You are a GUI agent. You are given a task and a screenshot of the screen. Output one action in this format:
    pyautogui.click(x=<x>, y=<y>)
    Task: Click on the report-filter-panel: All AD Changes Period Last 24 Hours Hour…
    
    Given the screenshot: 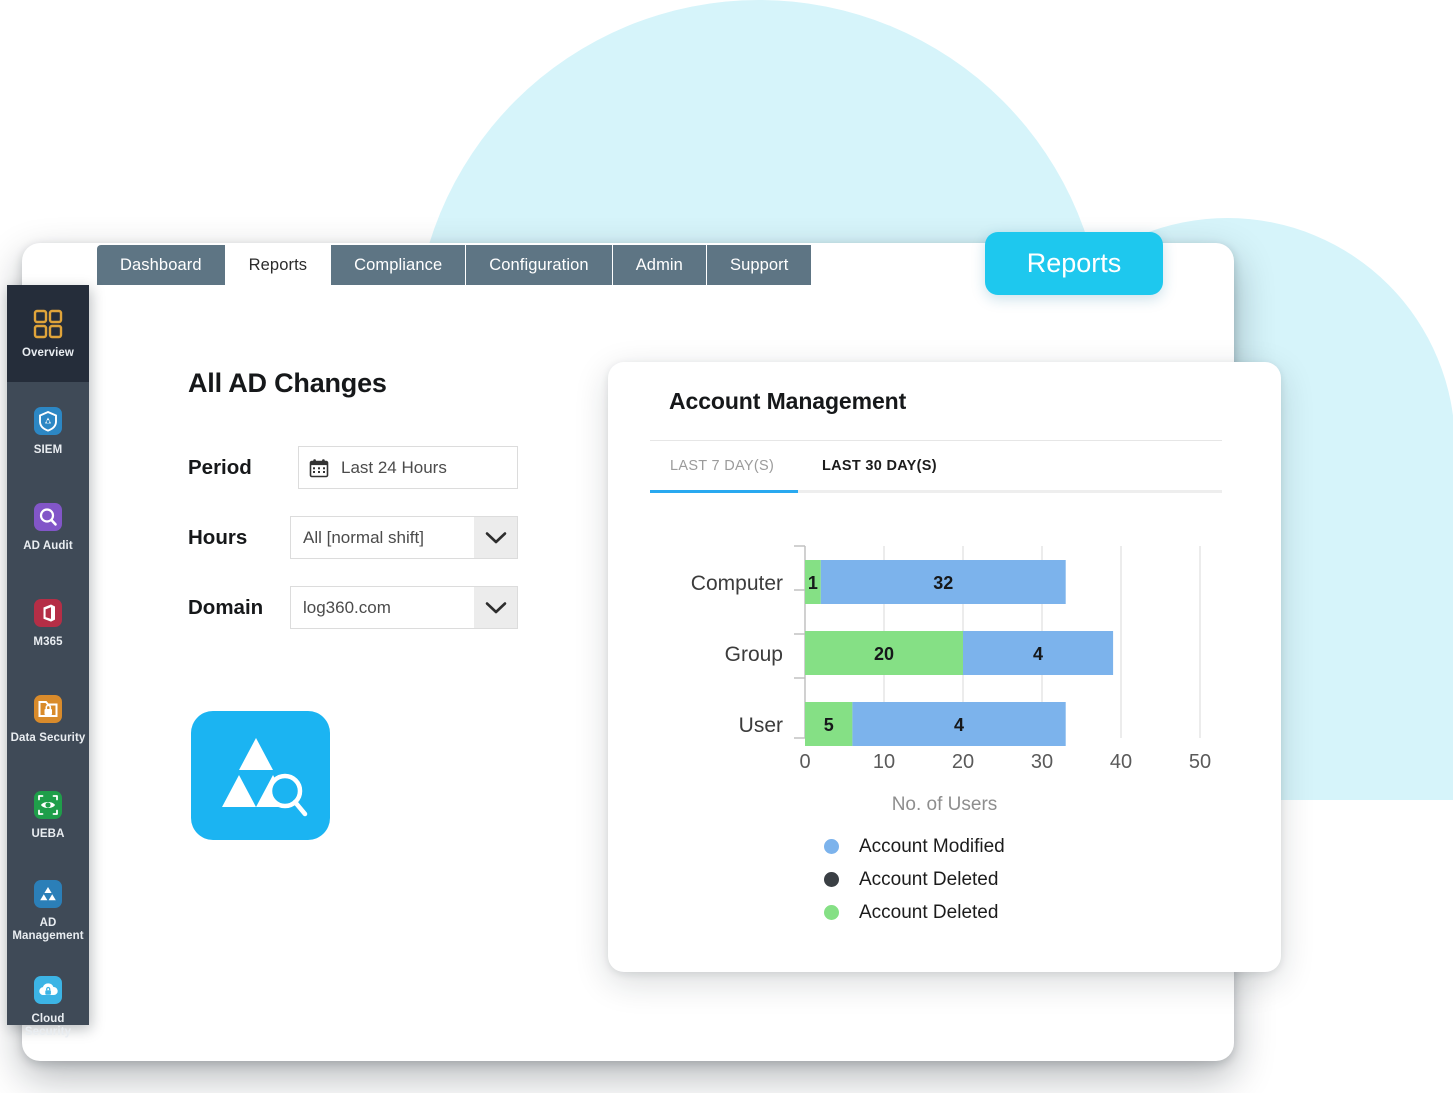 What is the action you would take?
    pyautogui.click(x=353, y=512)
    